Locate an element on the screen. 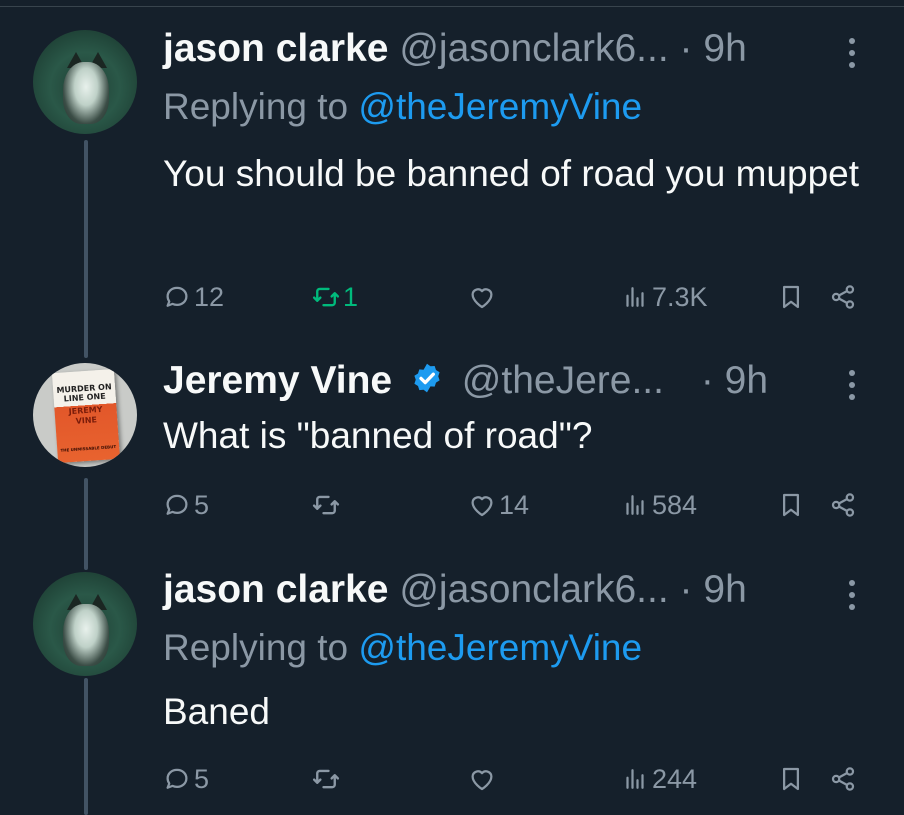  views-button: 244 is located at coordinates (658, 779).